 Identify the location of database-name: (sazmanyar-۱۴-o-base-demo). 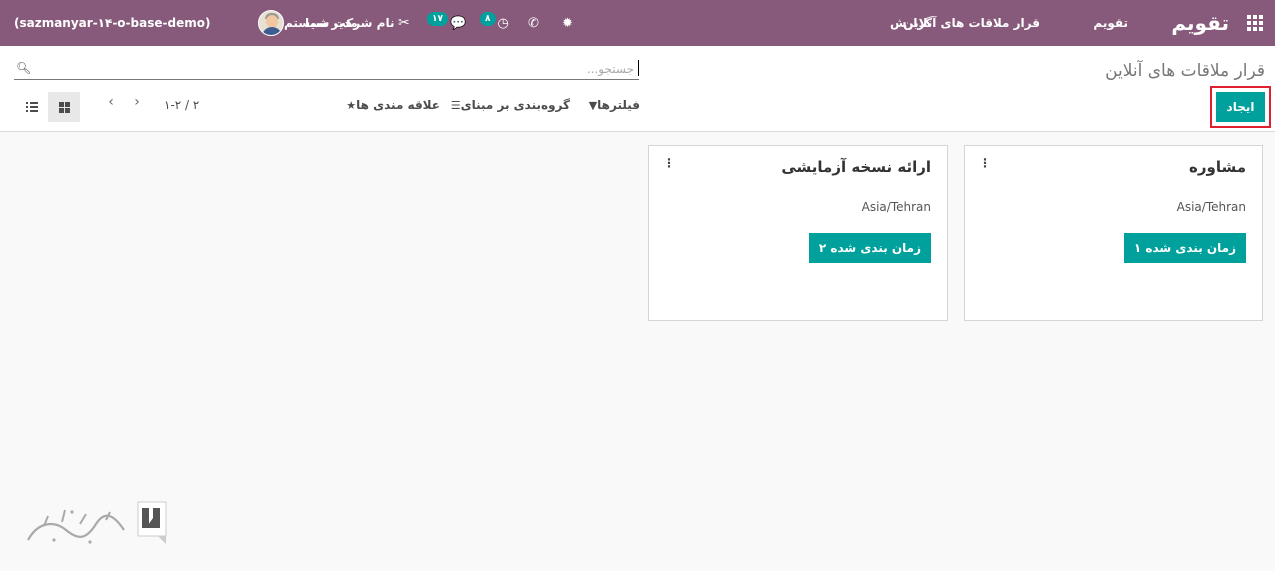
(112, 23).